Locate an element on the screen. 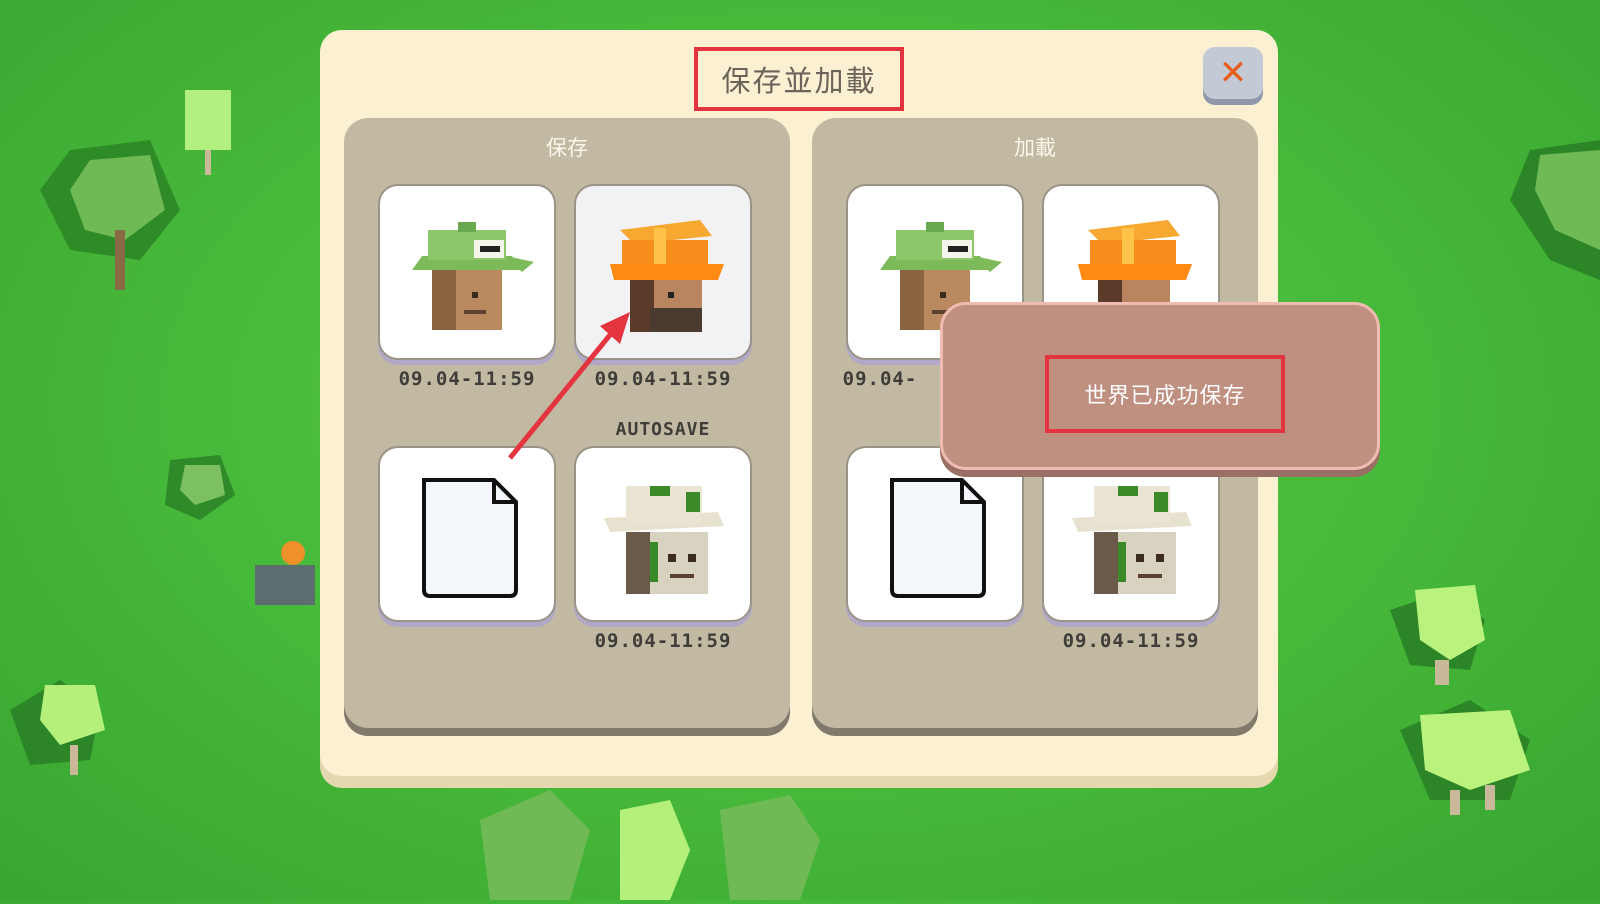 This screenshot has width=1600, height=904. save-section-title: 保存 is located at coordinates (567, 148).